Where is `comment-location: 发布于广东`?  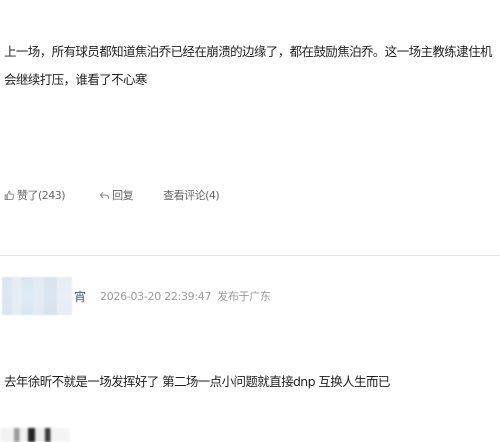
comment-location: 发布于广东 is located at coordinates (244, 296).